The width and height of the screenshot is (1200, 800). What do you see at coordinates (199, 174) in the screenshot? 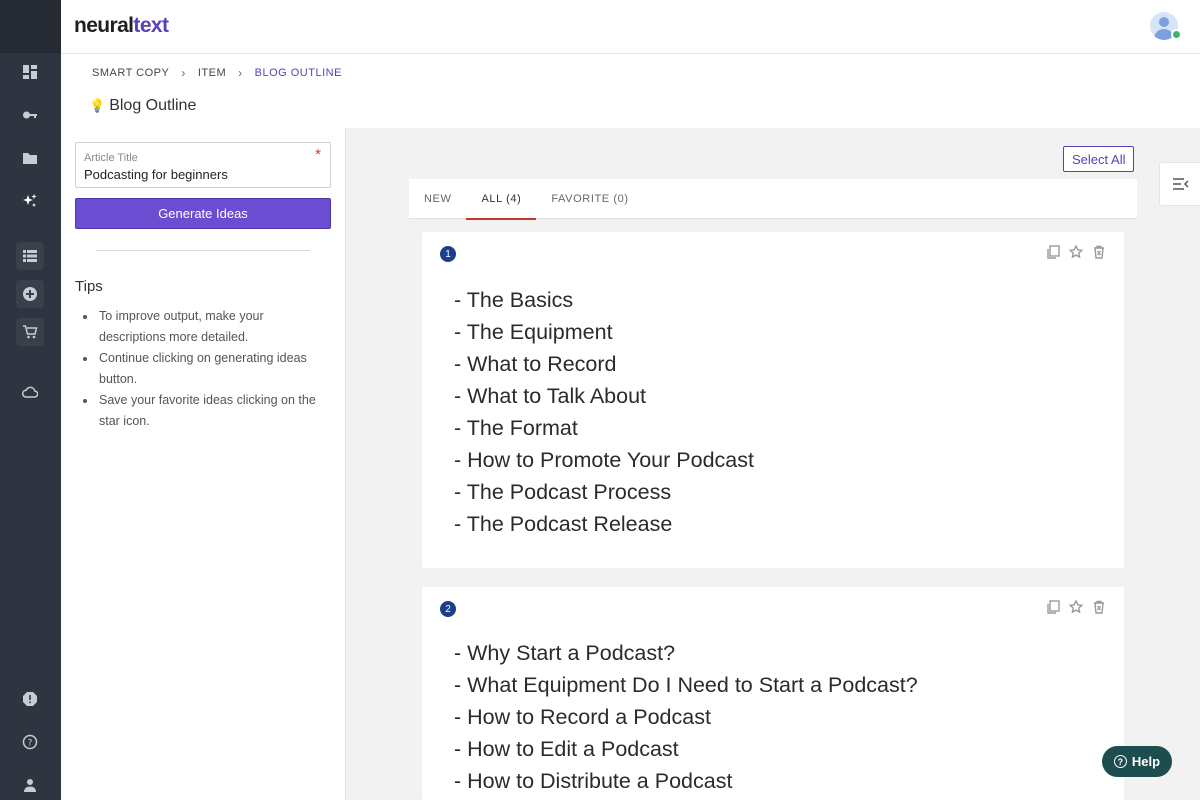
I see `article-title-input` at bounding box center [199, 174].